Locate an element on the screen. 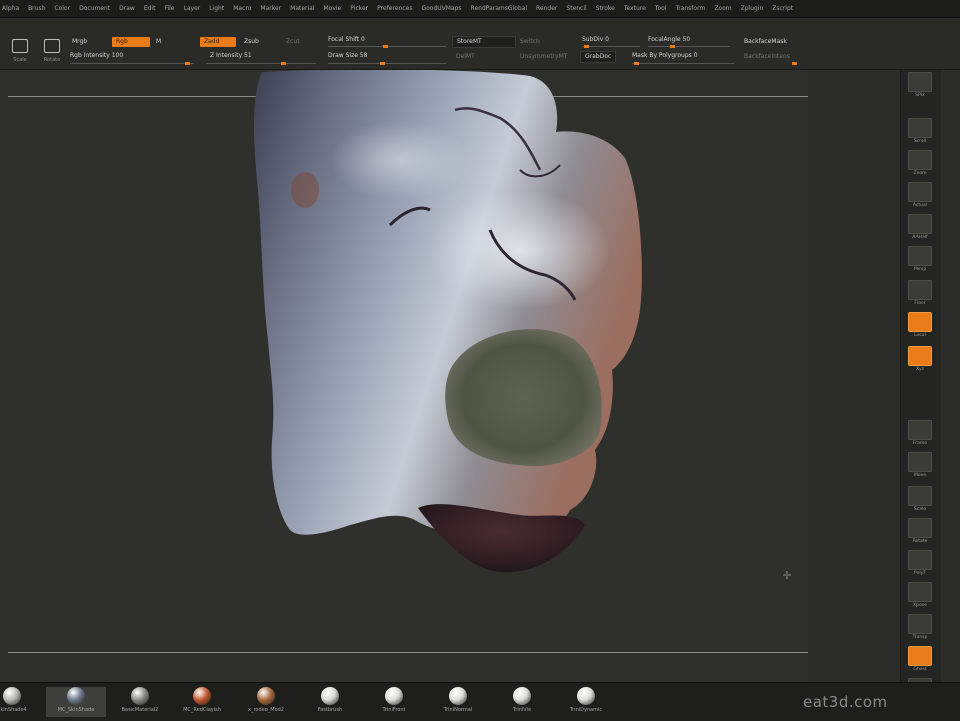 The height and width of the screenshot is (721, 960). rgb-intensity-track is located at coordinates (132, 63).